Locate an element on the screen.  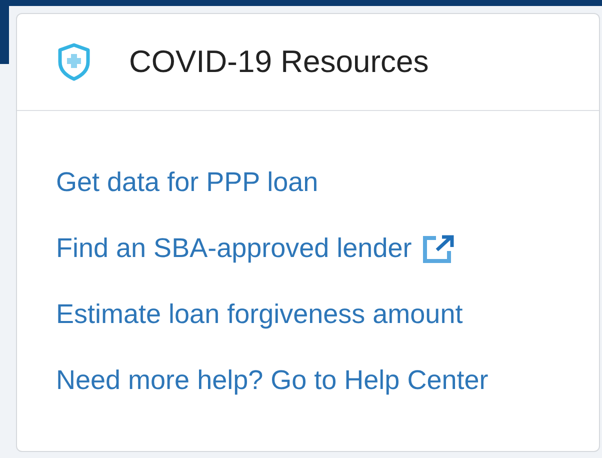
resource-link: Need more help? Go to Help Center is located at coordinates (272, 380).